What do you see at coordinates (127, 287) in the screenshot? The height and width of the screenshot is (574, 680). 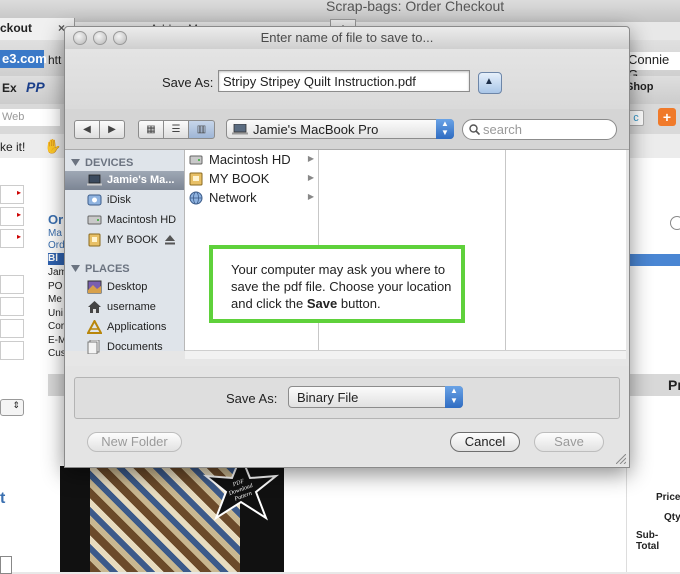 I see `sidebar-item-label: Desktop` at bounding box center [127, 287].